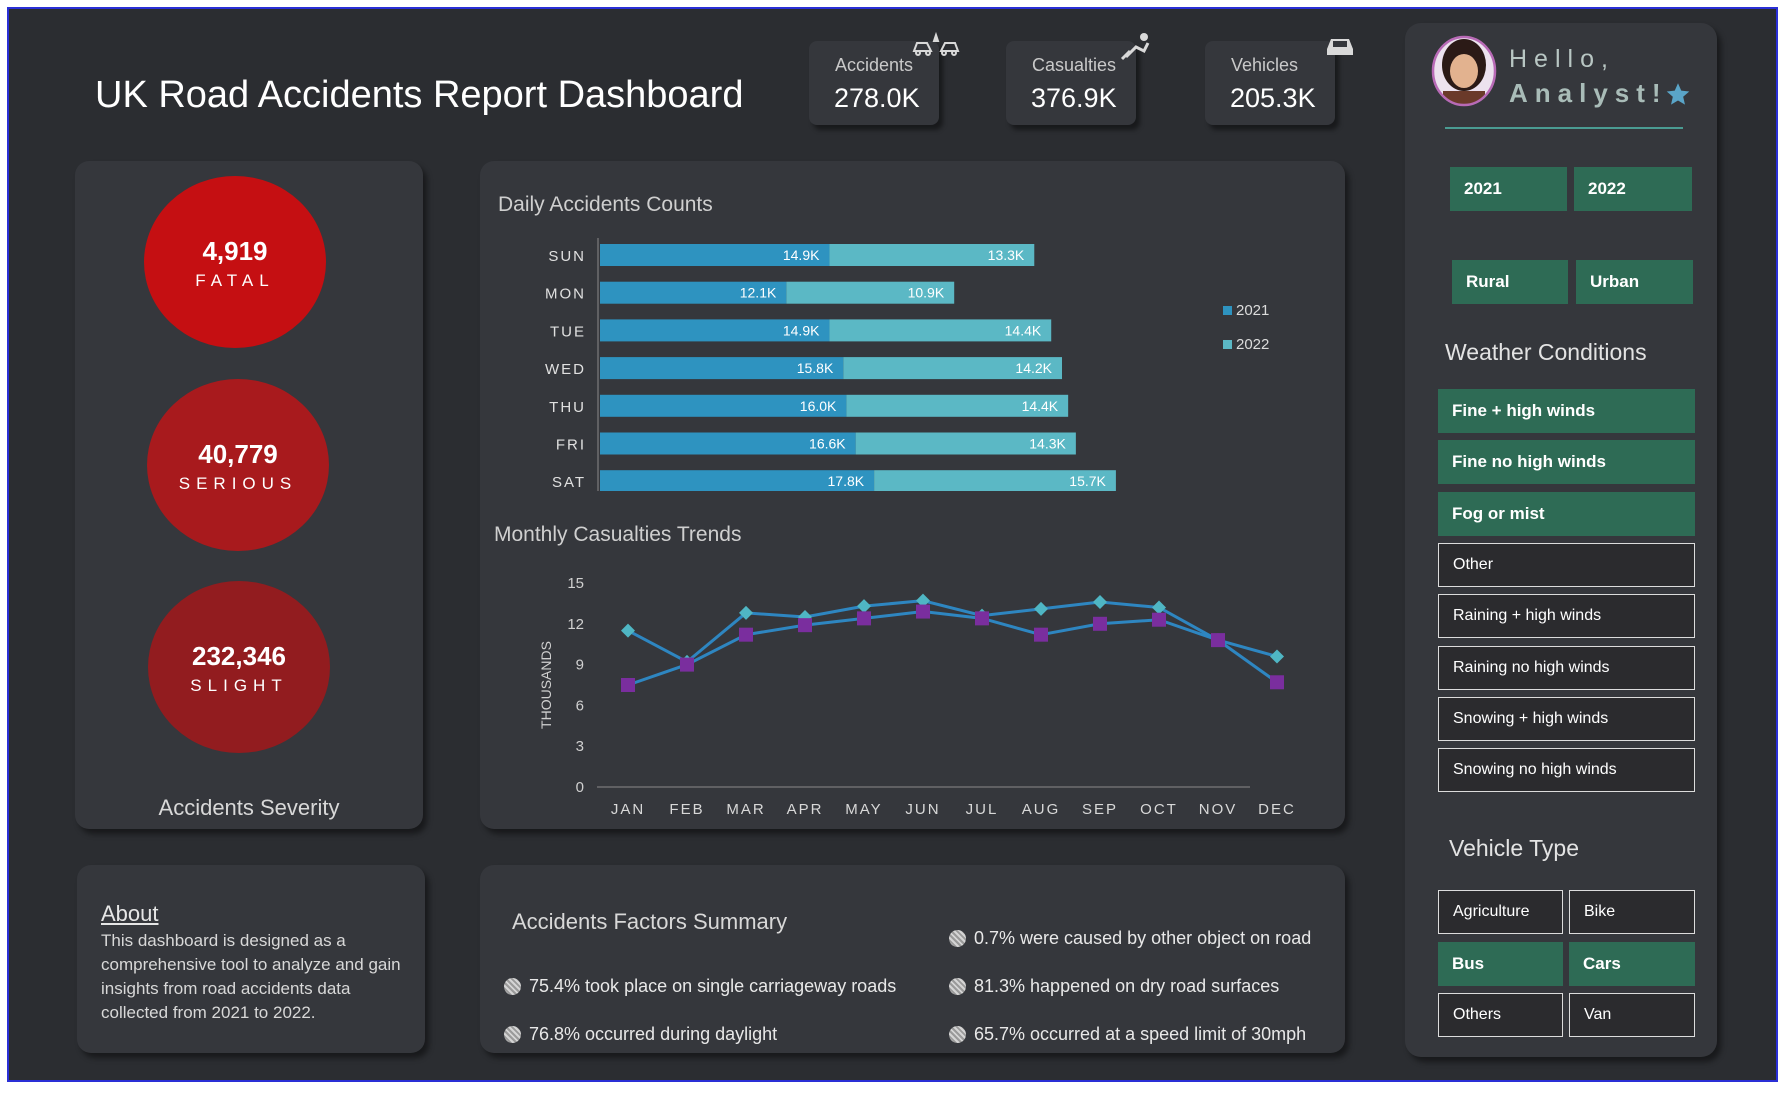 The height and width of the screenshot is (1097, 1791). What do you see at coordinates (1634, 282) in the screenshot?
I see `area-urban-button: Urban` at bounding box center [1634, 282].